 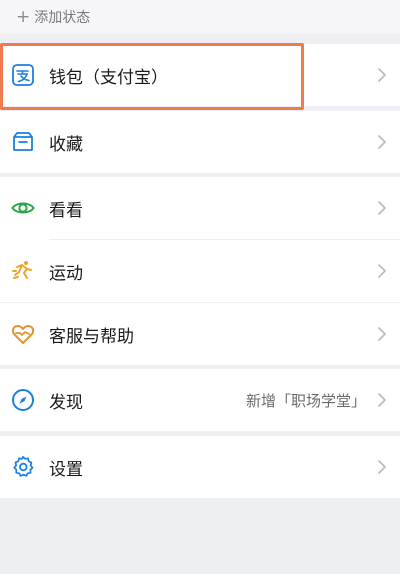 What do you see at coordinates (23, 75) in the screenshot?
I see `alipay-wallet-icon` at bounding box center [23, 75].